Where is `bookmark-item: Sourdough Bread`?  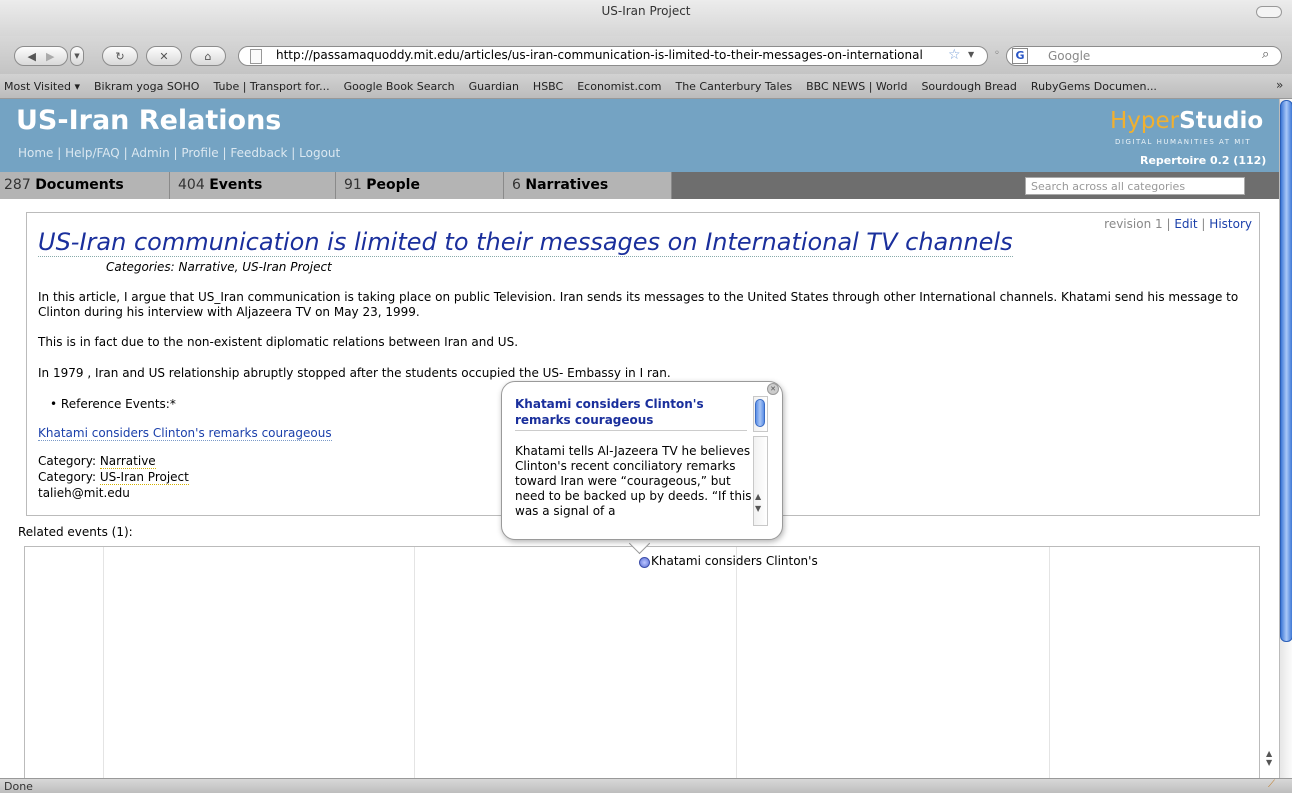
bookmark-item: Sourdough Bread is located at coordinates (968, 86).